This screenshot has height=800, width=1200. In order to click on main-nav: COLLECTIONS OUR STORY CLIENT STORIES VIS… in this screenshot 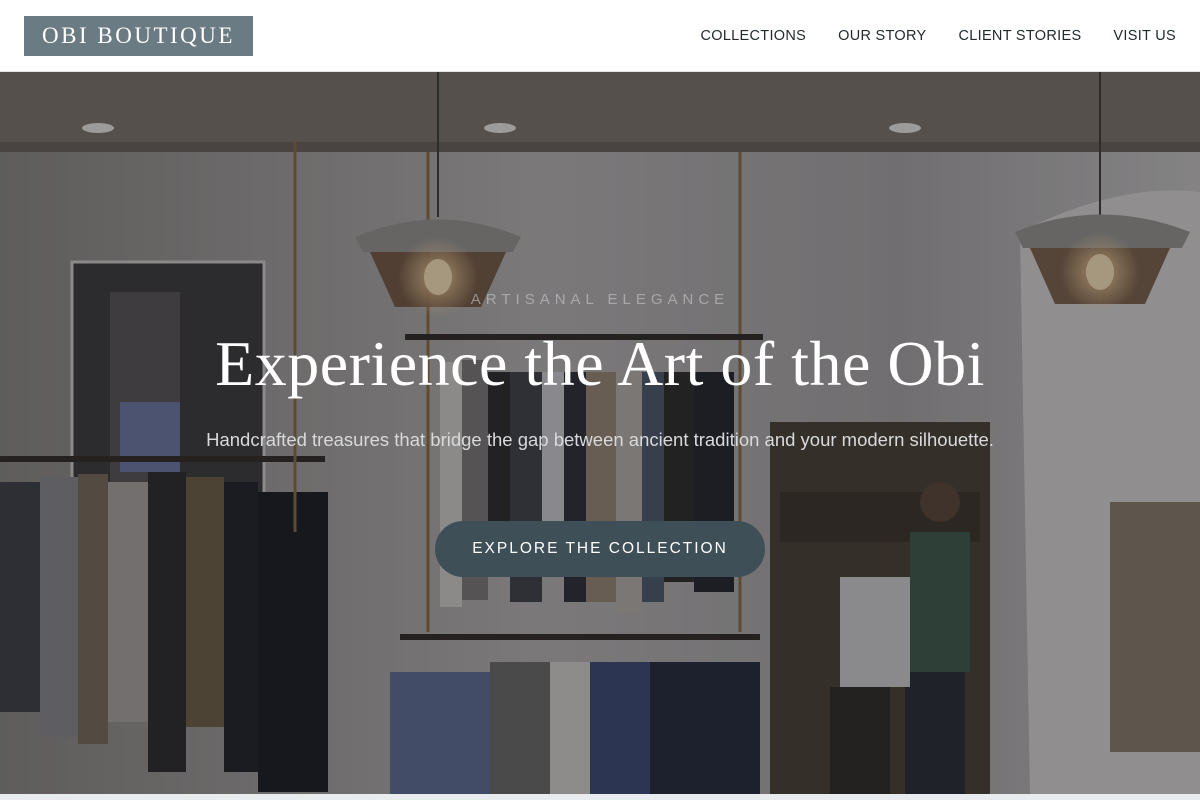, I will do `click(938, 36)`.